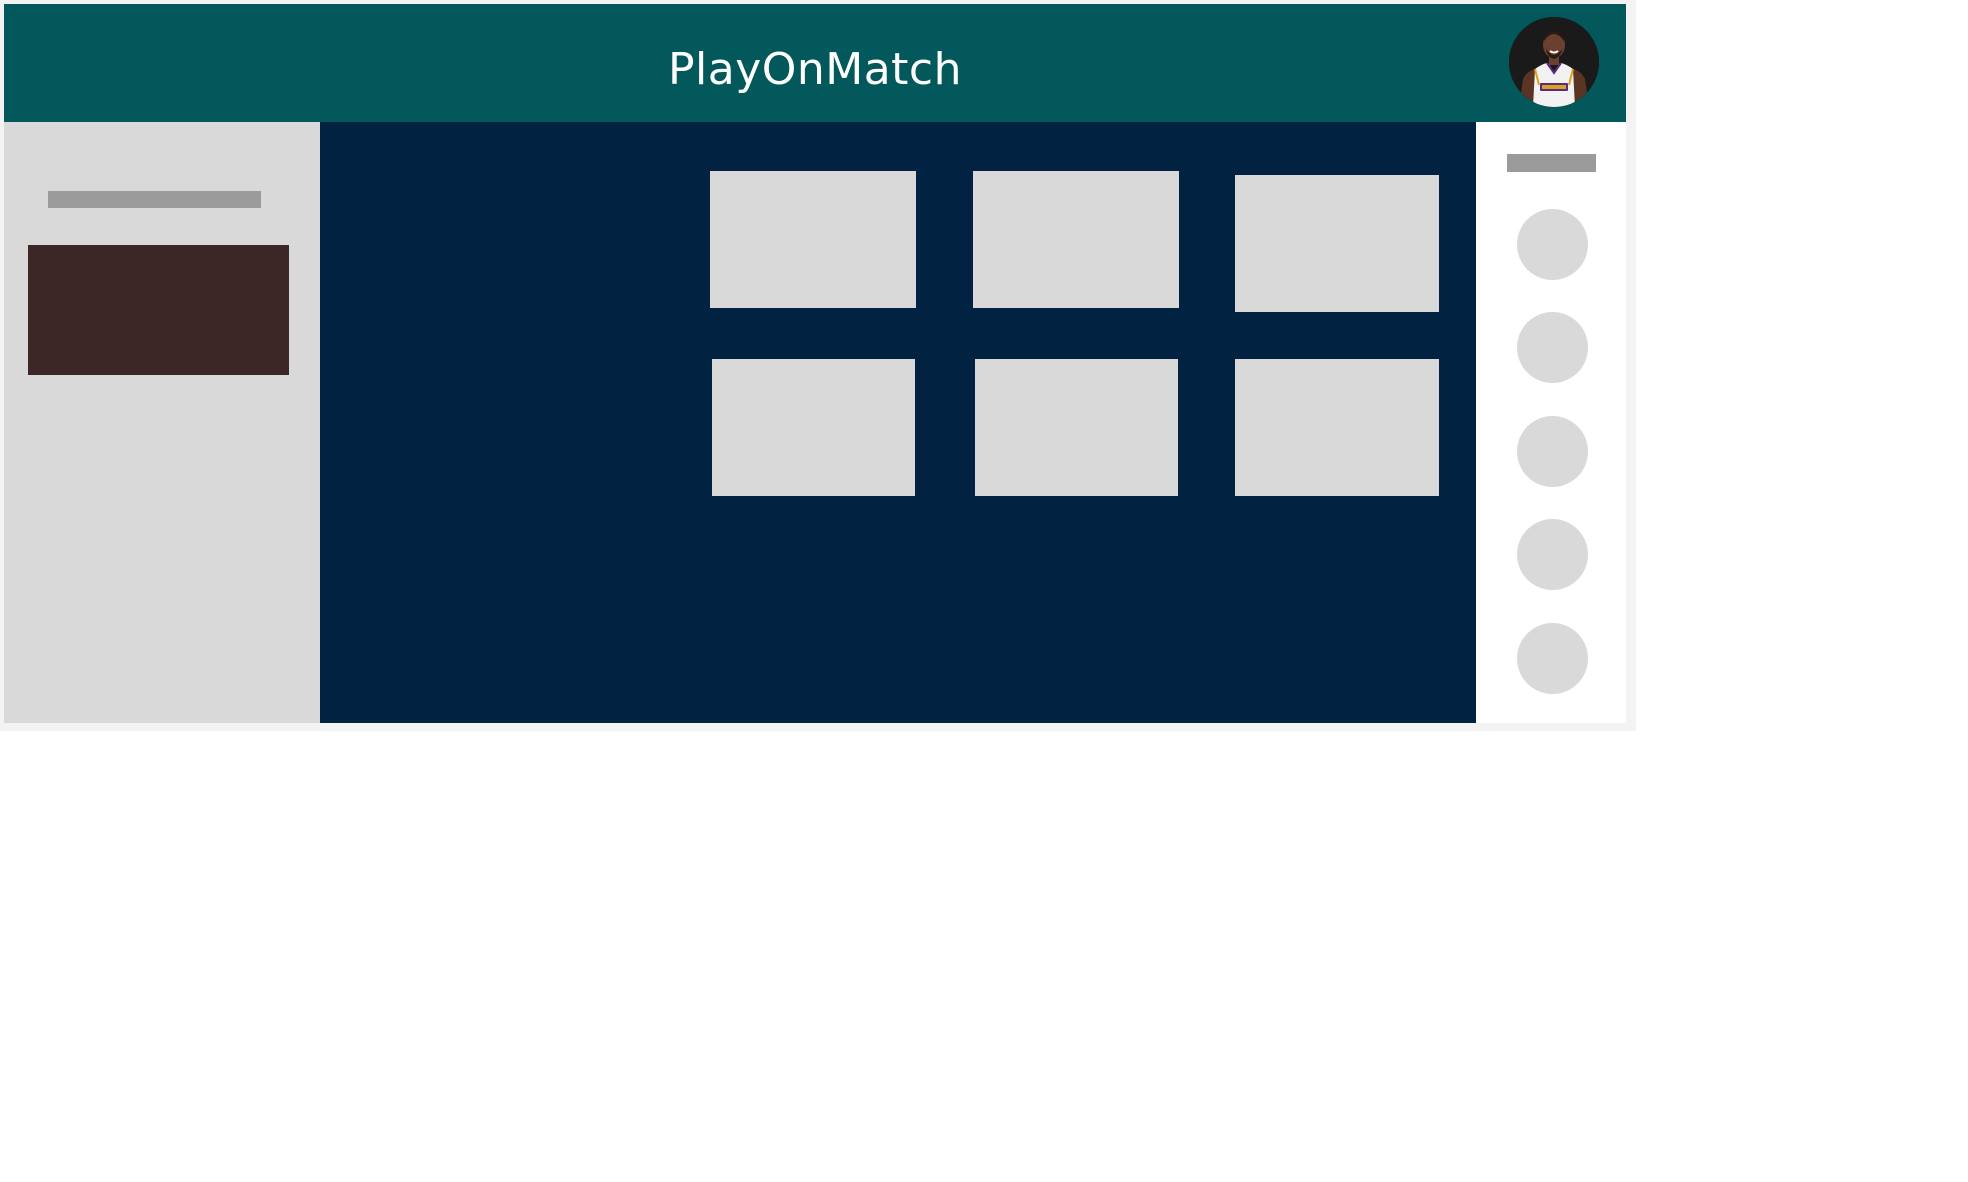  I want to click on user-avatar-icon, so click(1554, 62).